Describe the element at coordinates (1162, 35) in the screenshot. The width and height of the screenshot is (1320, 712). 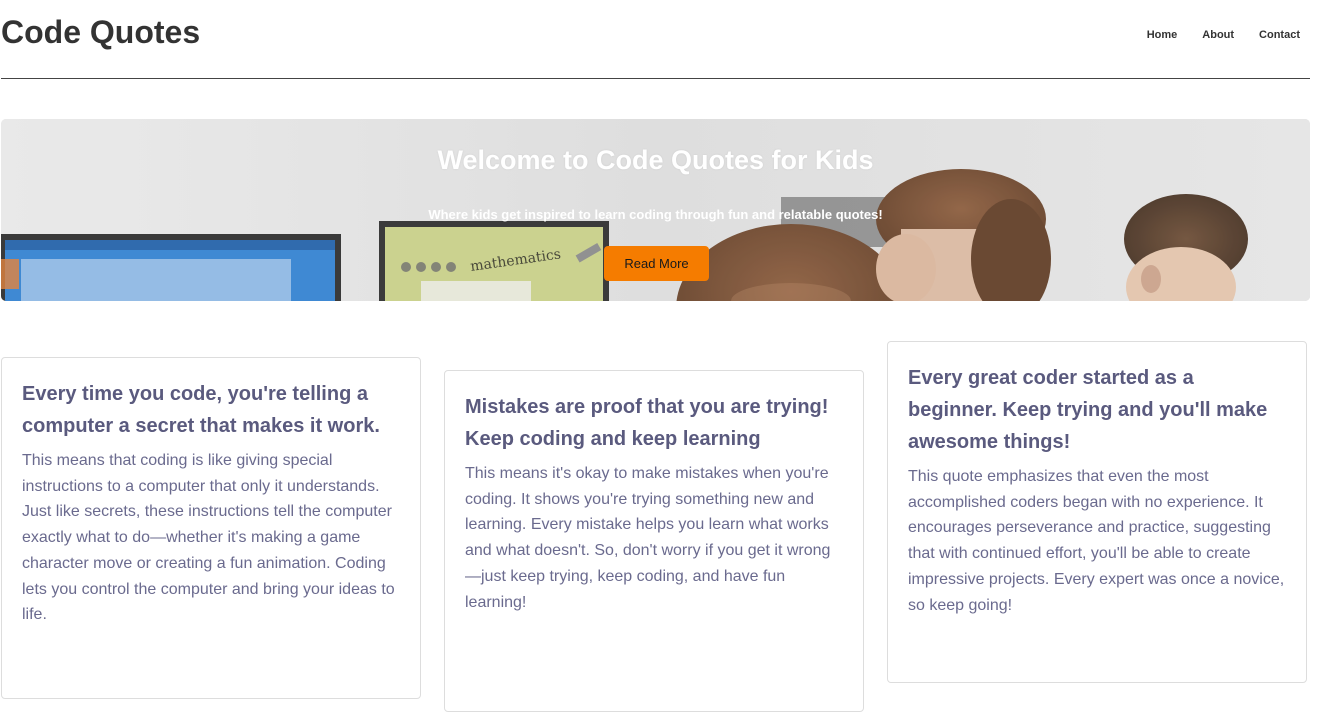
I see `nav-home-link: Home` at that location.